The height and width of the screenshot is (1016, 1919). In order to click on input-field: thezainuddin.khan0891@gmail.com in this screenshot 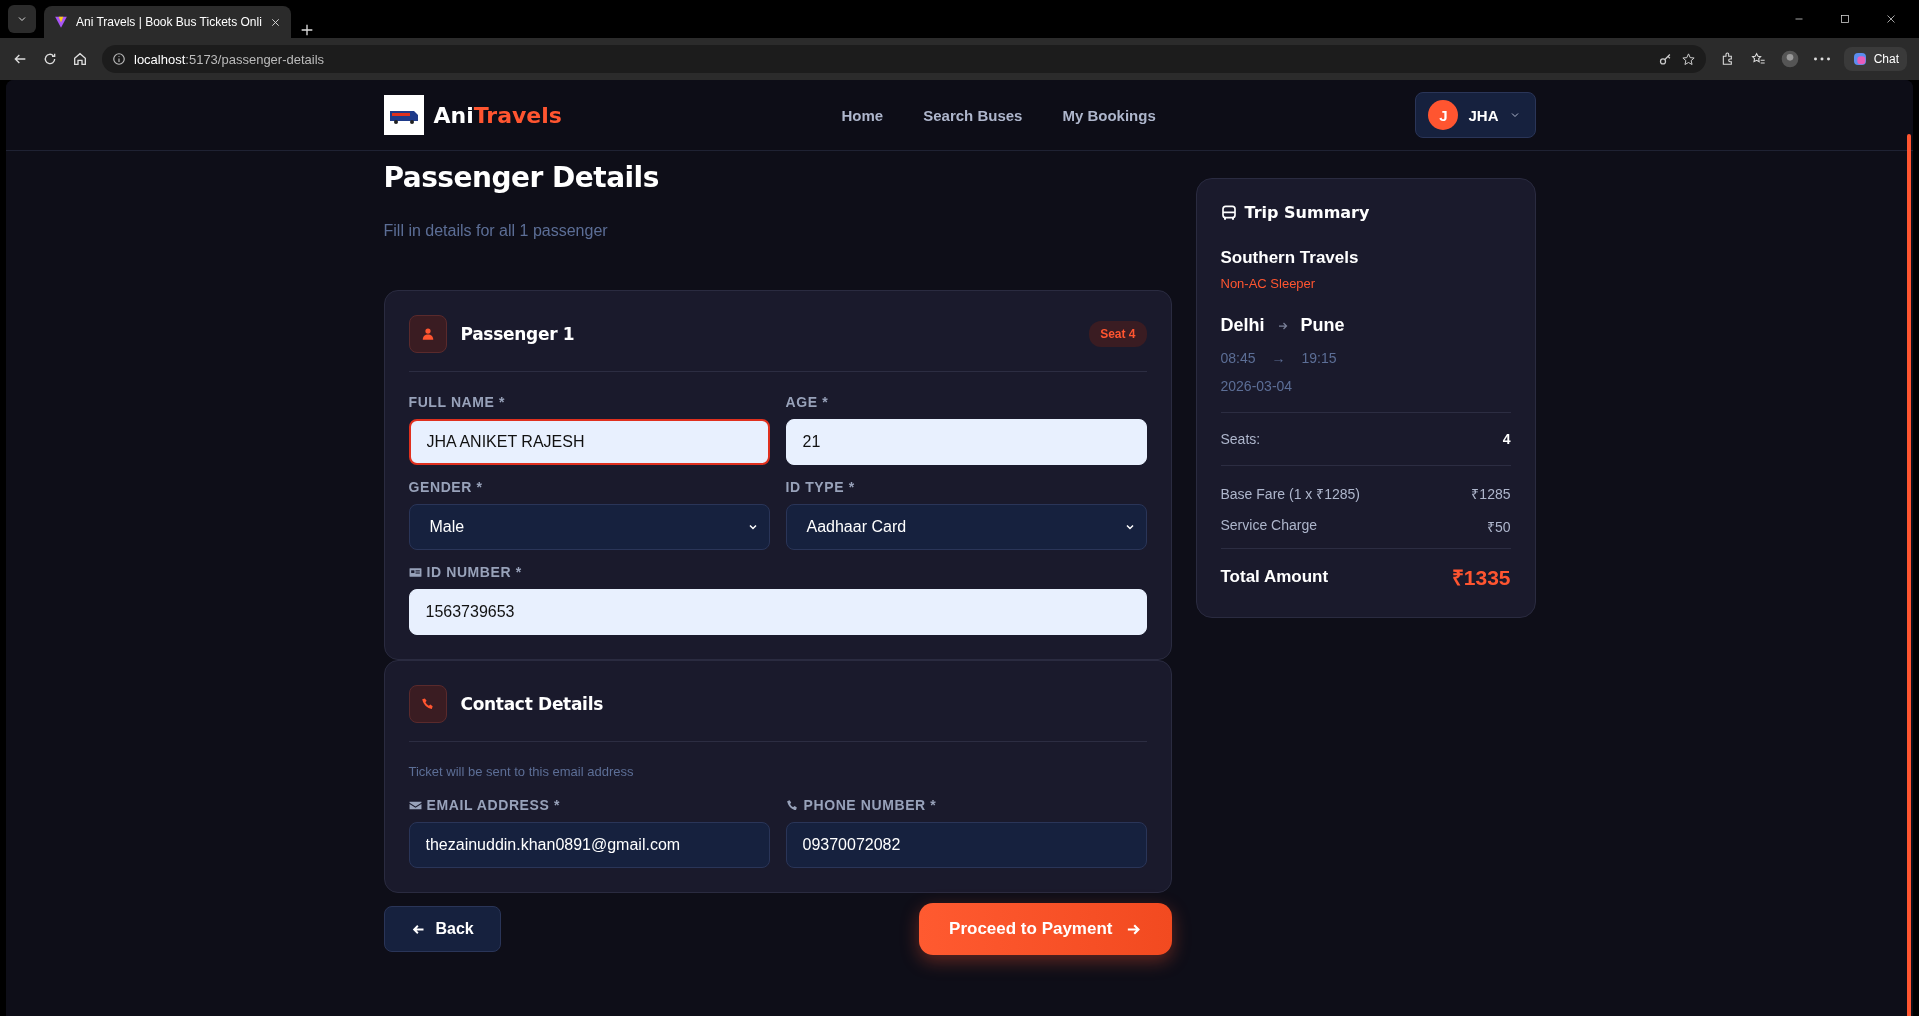, I will do `click(589, 845)`.